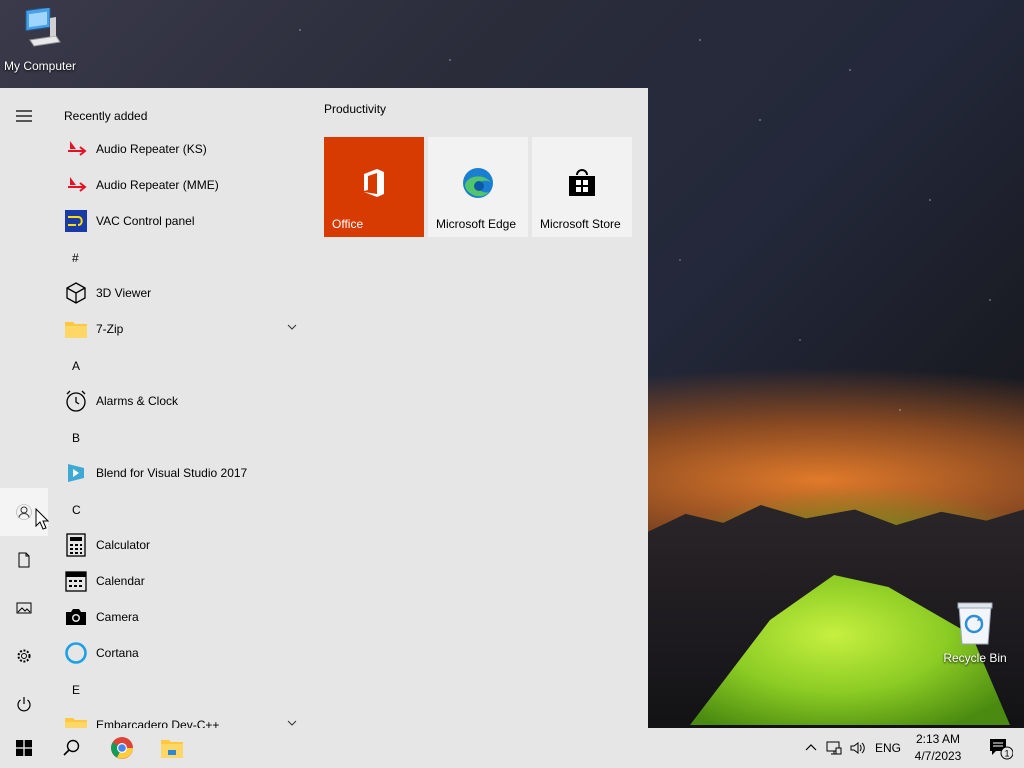 Image resolution: width=1024 pixels, height=768 pixels. What do you see at coordinates (42, 519) in the screenshot?
I see `mouse-cursor-icon` at bounding box center [42, 519].